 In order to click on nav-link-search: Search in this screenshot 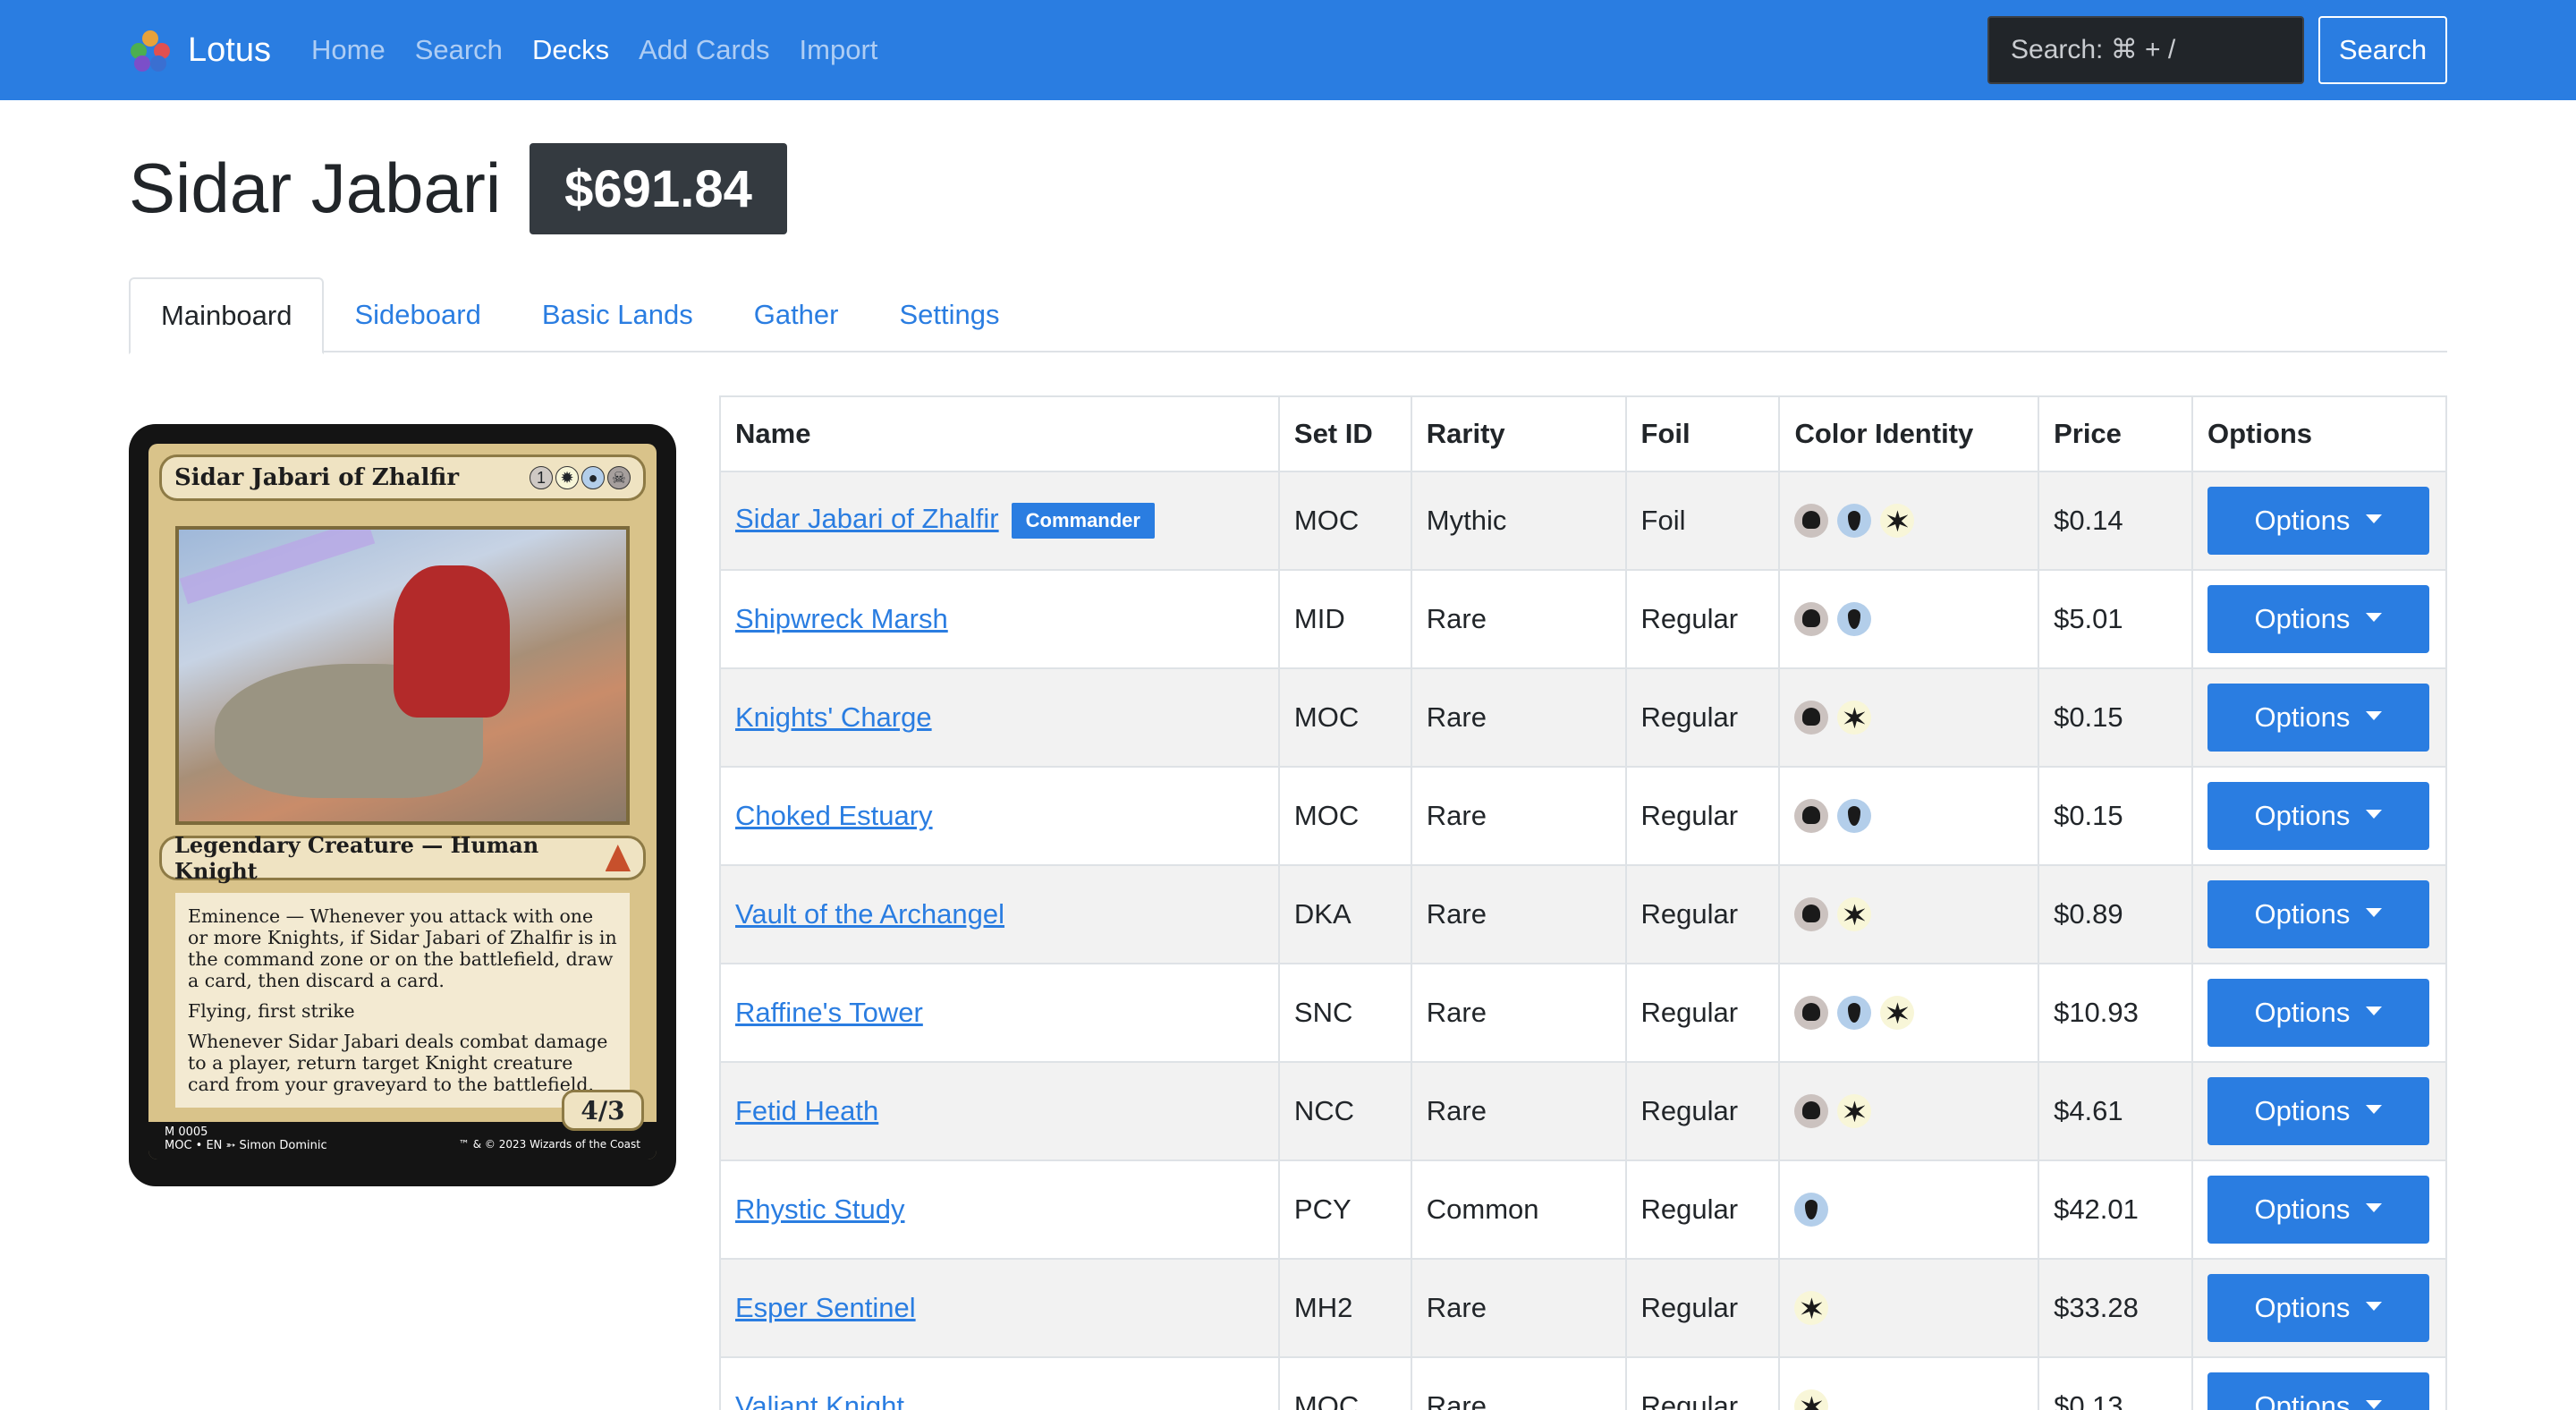, I will do `click(459, 50)`.